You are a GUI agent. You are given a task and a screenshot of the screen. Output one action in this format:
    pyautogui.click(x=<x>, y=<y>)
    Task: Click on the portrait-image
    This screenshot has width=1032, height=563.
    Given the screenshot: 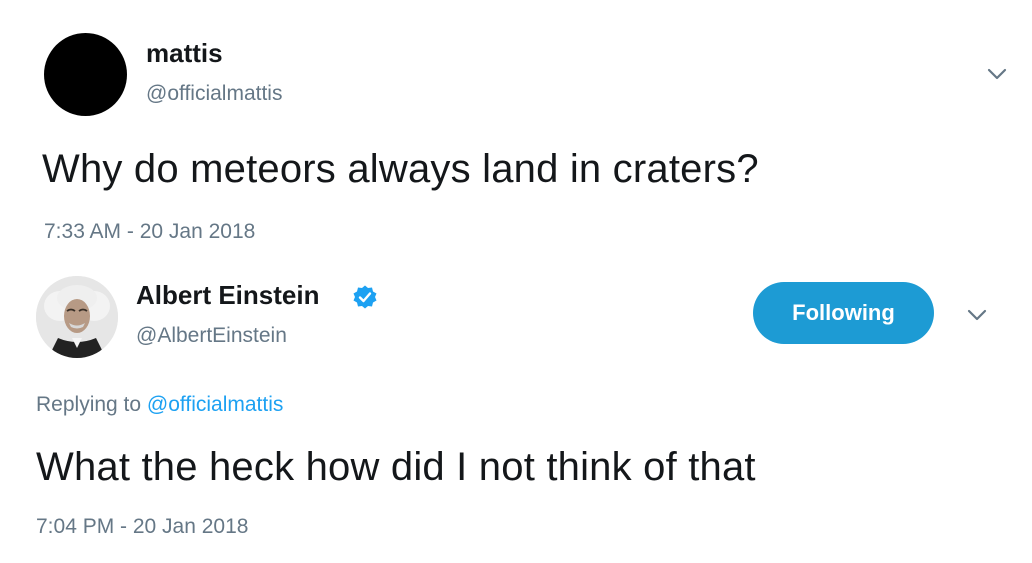 What is the action you would take?
    pyautogui.click(x=77, y=317)
    